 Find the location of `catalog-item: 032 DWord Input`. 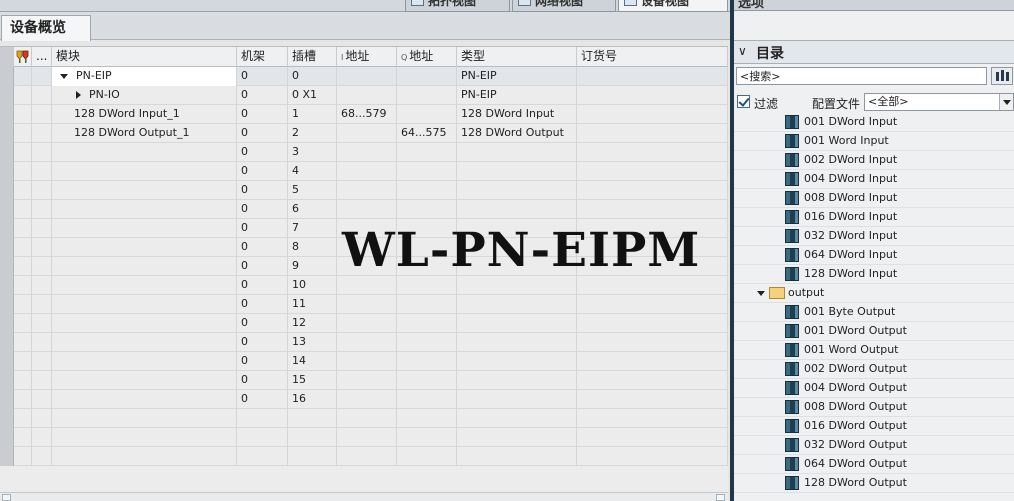

catalog-item: 032 DWord Input is located at coordinates (874, 236).